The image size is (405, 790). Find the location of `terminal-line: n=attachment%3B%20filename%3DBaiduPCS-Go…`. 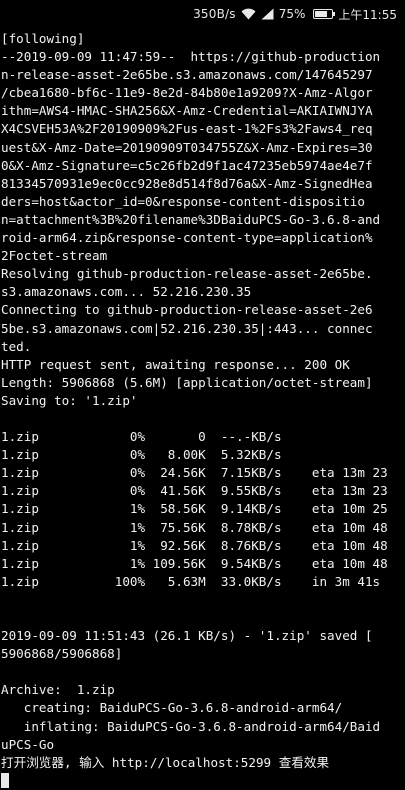

terminal-line: n=attachment%3B%20filename%3DBaiduPCS-Go… is located at coordinates (191, 219).